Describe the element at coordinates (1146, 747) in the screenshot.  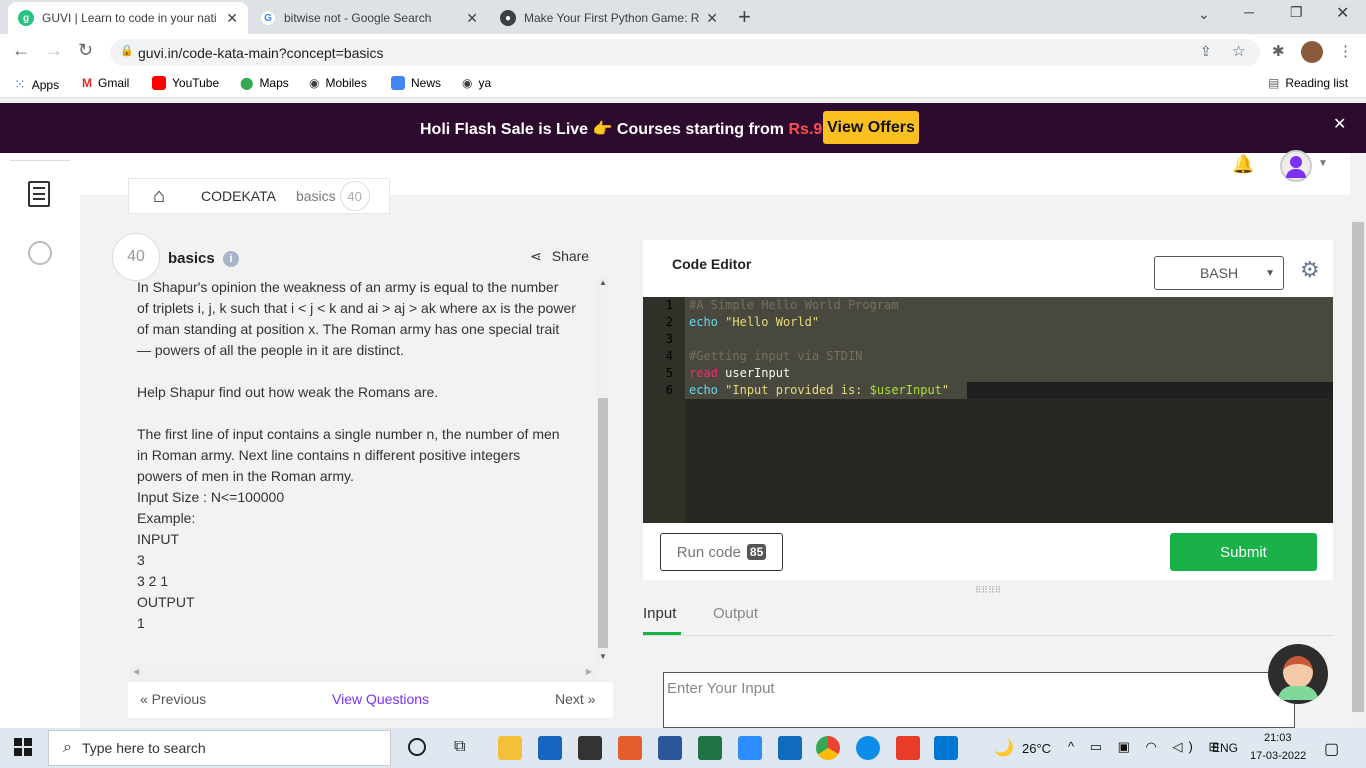
I see `system-tray-icons: ^ ▭ ▣ ◠ ◁) ⊞` at that location.